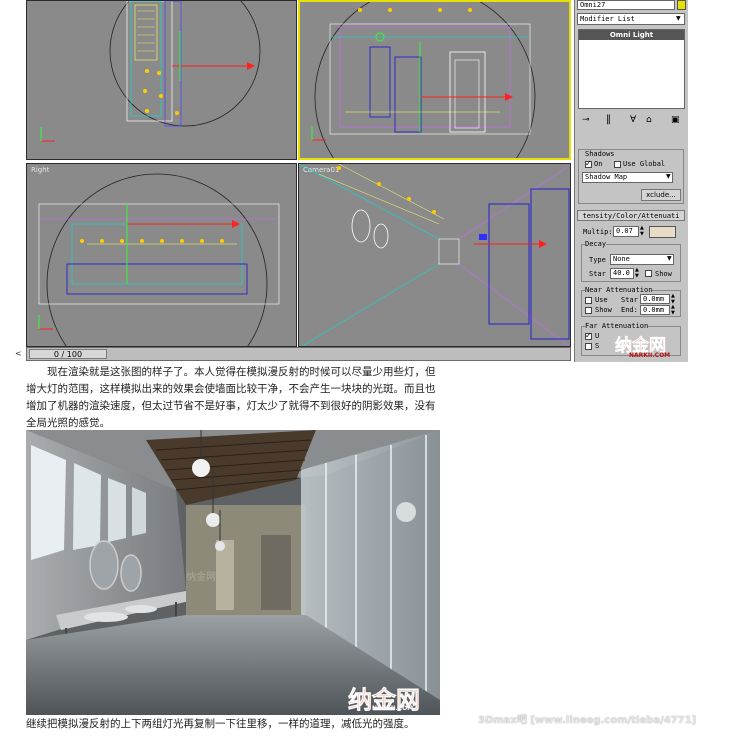 The image size is (750, 736). What do you see at coordinates (629, 300) in the screenshot?
I see `near-start-label: Star` at bounding box center [629, 300].